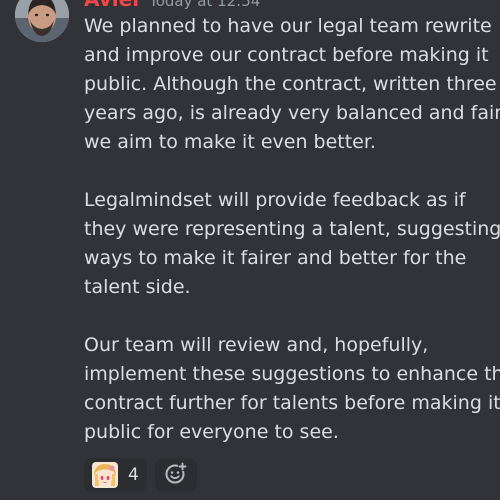 This screenshot has width=500, height=500. I want to click on reaction-button: 4, so click(115, 475).